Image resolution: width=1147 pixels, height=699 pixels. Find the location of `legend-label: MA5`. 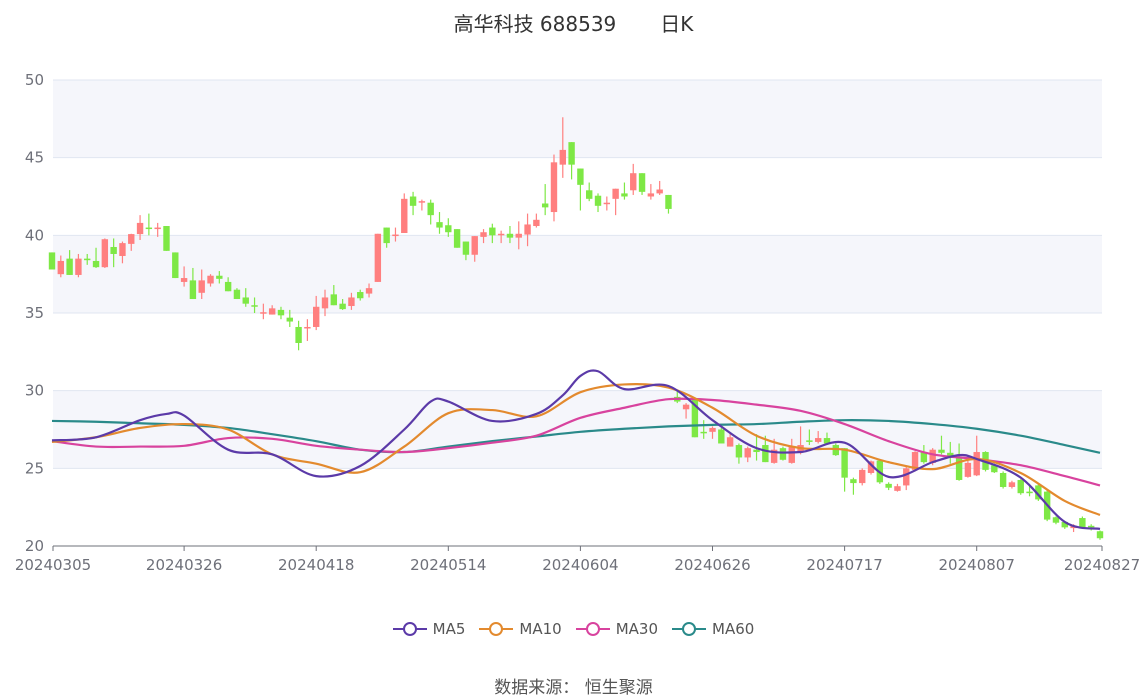

legend-label: MA5 is located at coordinates (449, 629).